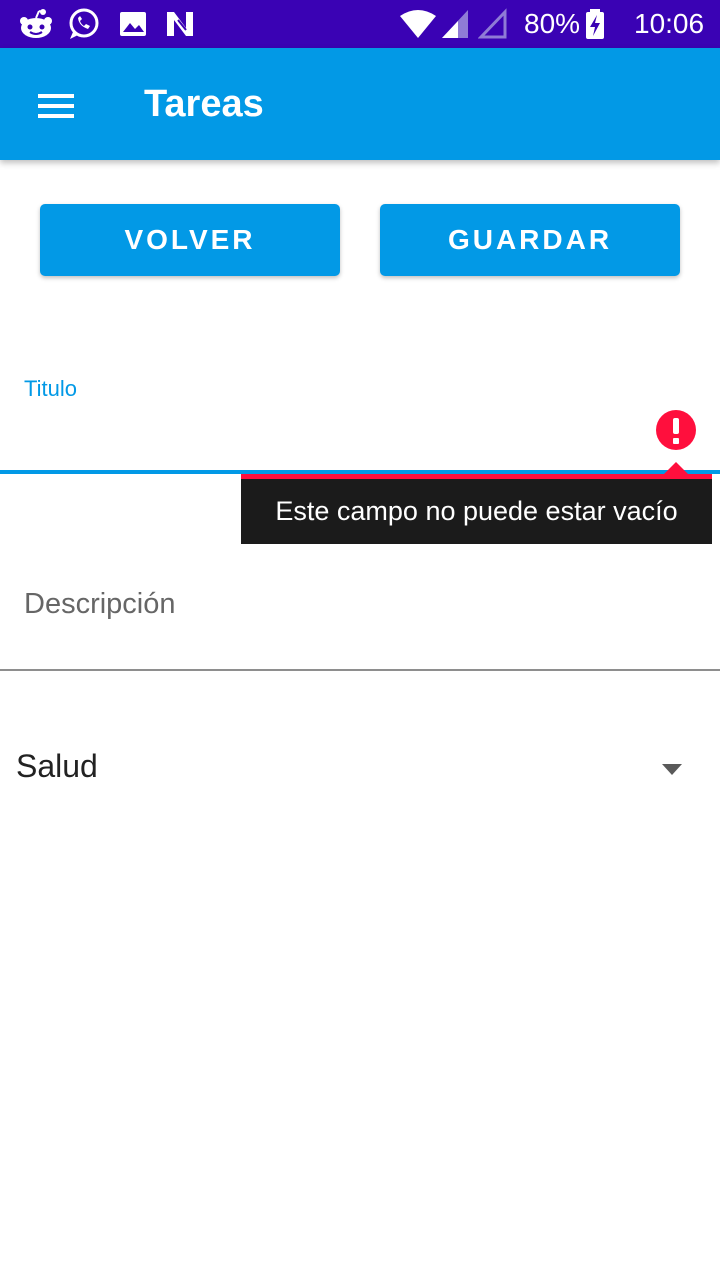 The height and width of the screenshot is (1280, 720). What do you see at coordinates (530, 240) in the screenshot?
I see `save-button: GUARDAR` at bounding box center [530, 240].